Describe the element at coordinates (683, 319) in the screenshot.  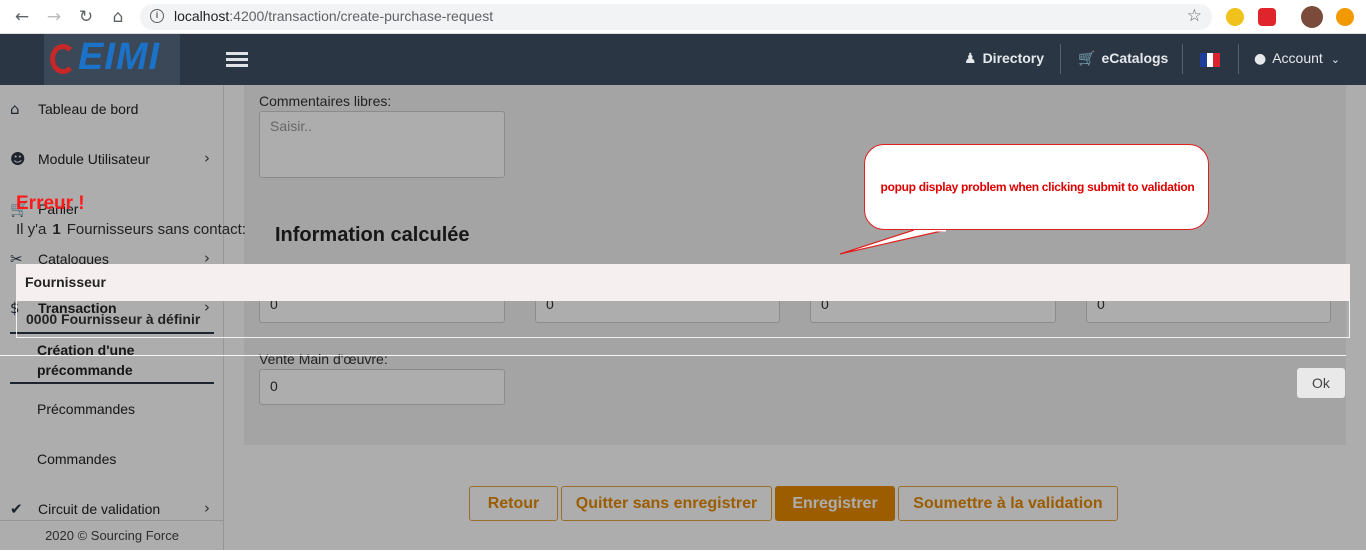
I see `popup-table-row: 0000 Fournisseur à définir` at that location.